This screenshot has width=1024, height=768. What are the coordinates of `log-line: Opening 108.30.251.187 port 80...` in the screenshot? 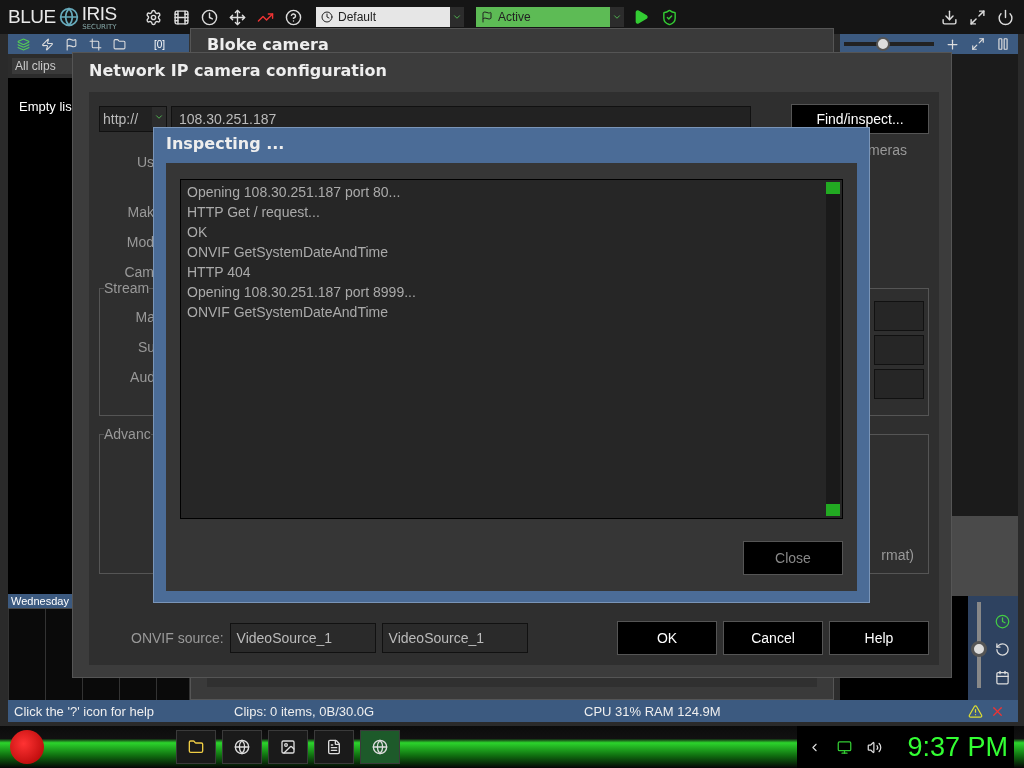 It's located at (294, 192).